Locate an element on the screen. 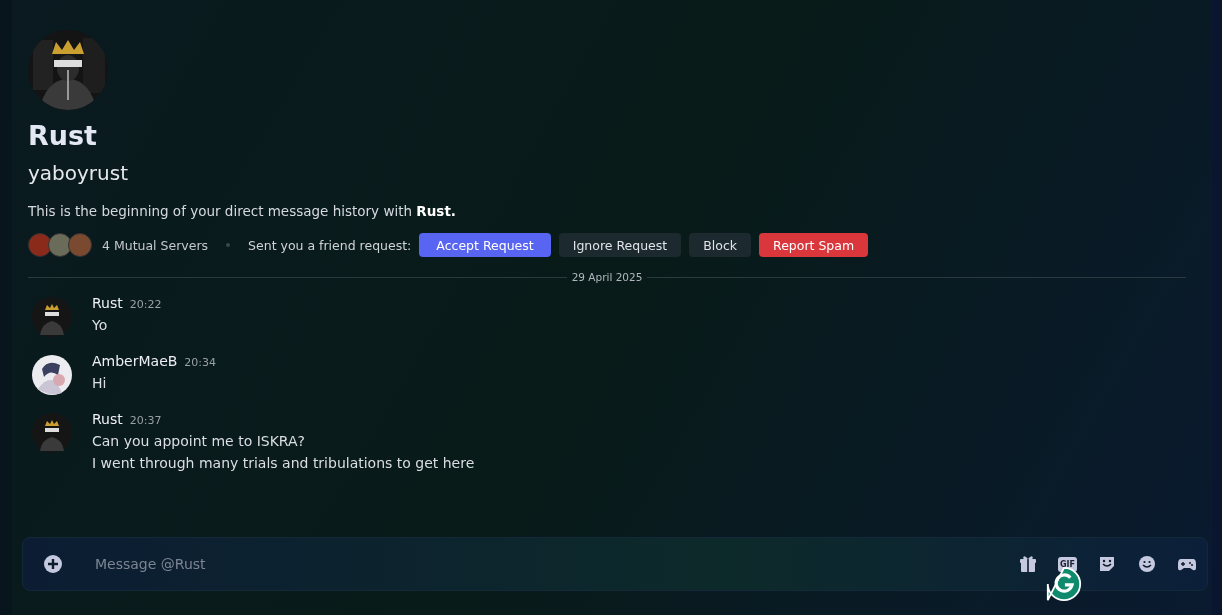 The width and height of the screenshot is (1222, 615). request-button: Ignore Request is located at coordinates (620, 245).